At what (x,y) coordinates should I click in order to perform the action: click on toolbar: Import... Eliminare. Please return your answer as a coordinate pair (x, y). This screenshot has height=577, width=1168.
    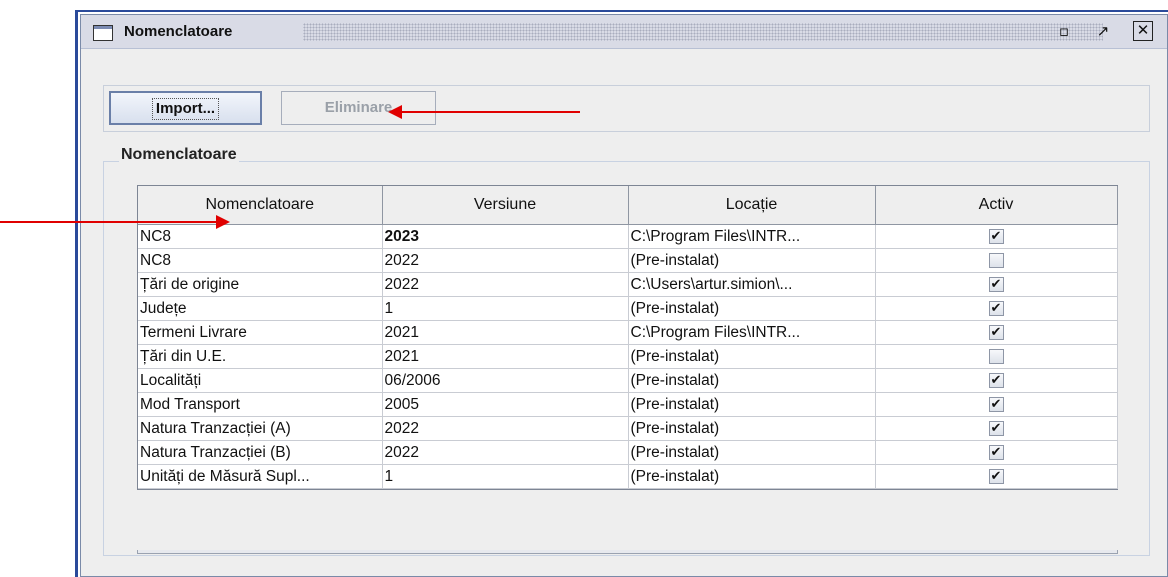
    Looking at the image, I should click on (626, 108).